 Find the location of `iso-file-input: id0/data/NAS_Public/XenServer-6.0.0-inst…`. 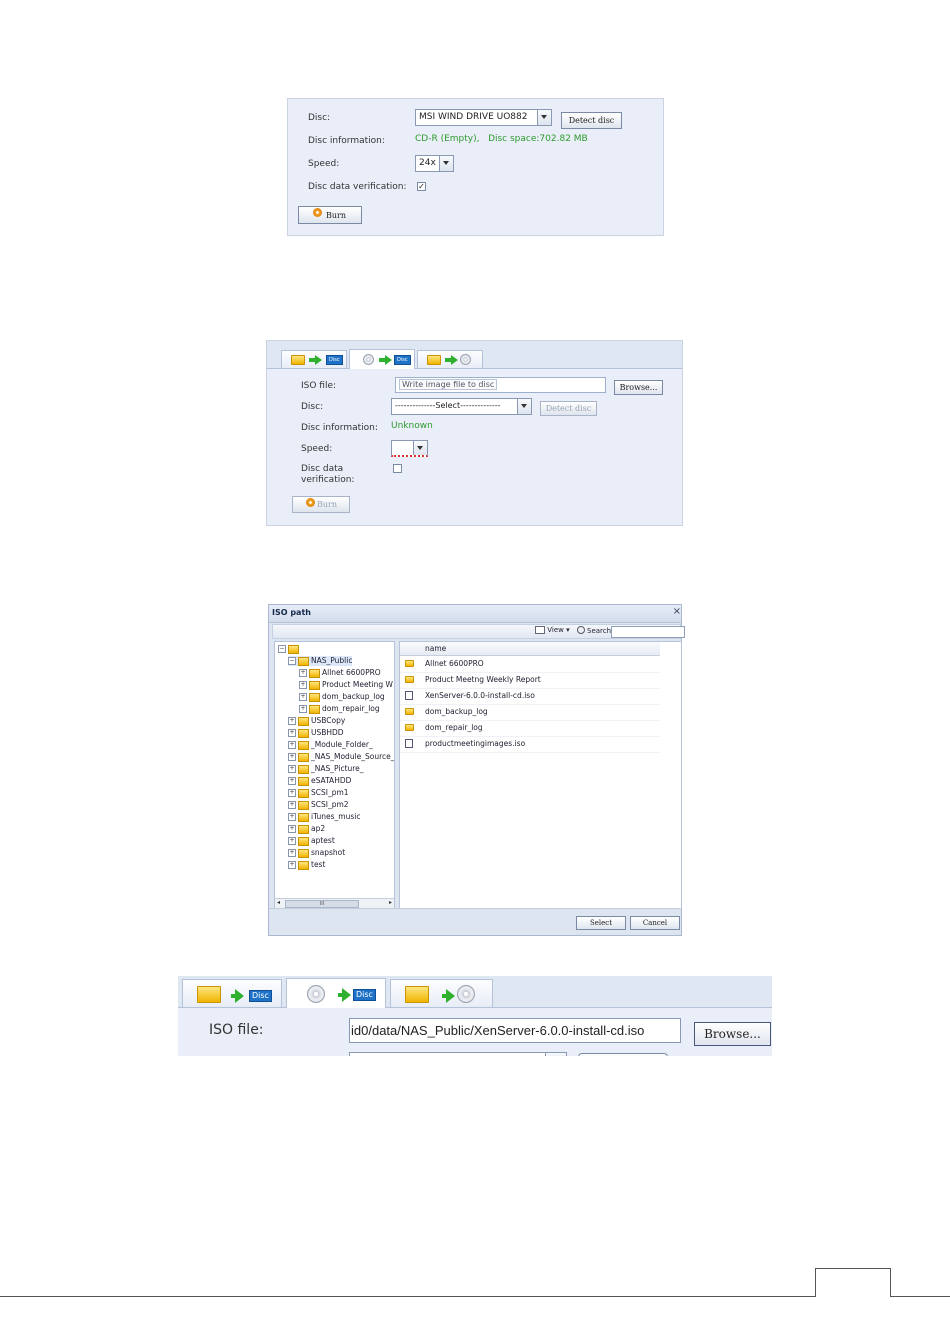

iso-file-input: id0/data/NAS_Public/XenServer-6.0.0-inst… is located at coordinates (515, 1030).